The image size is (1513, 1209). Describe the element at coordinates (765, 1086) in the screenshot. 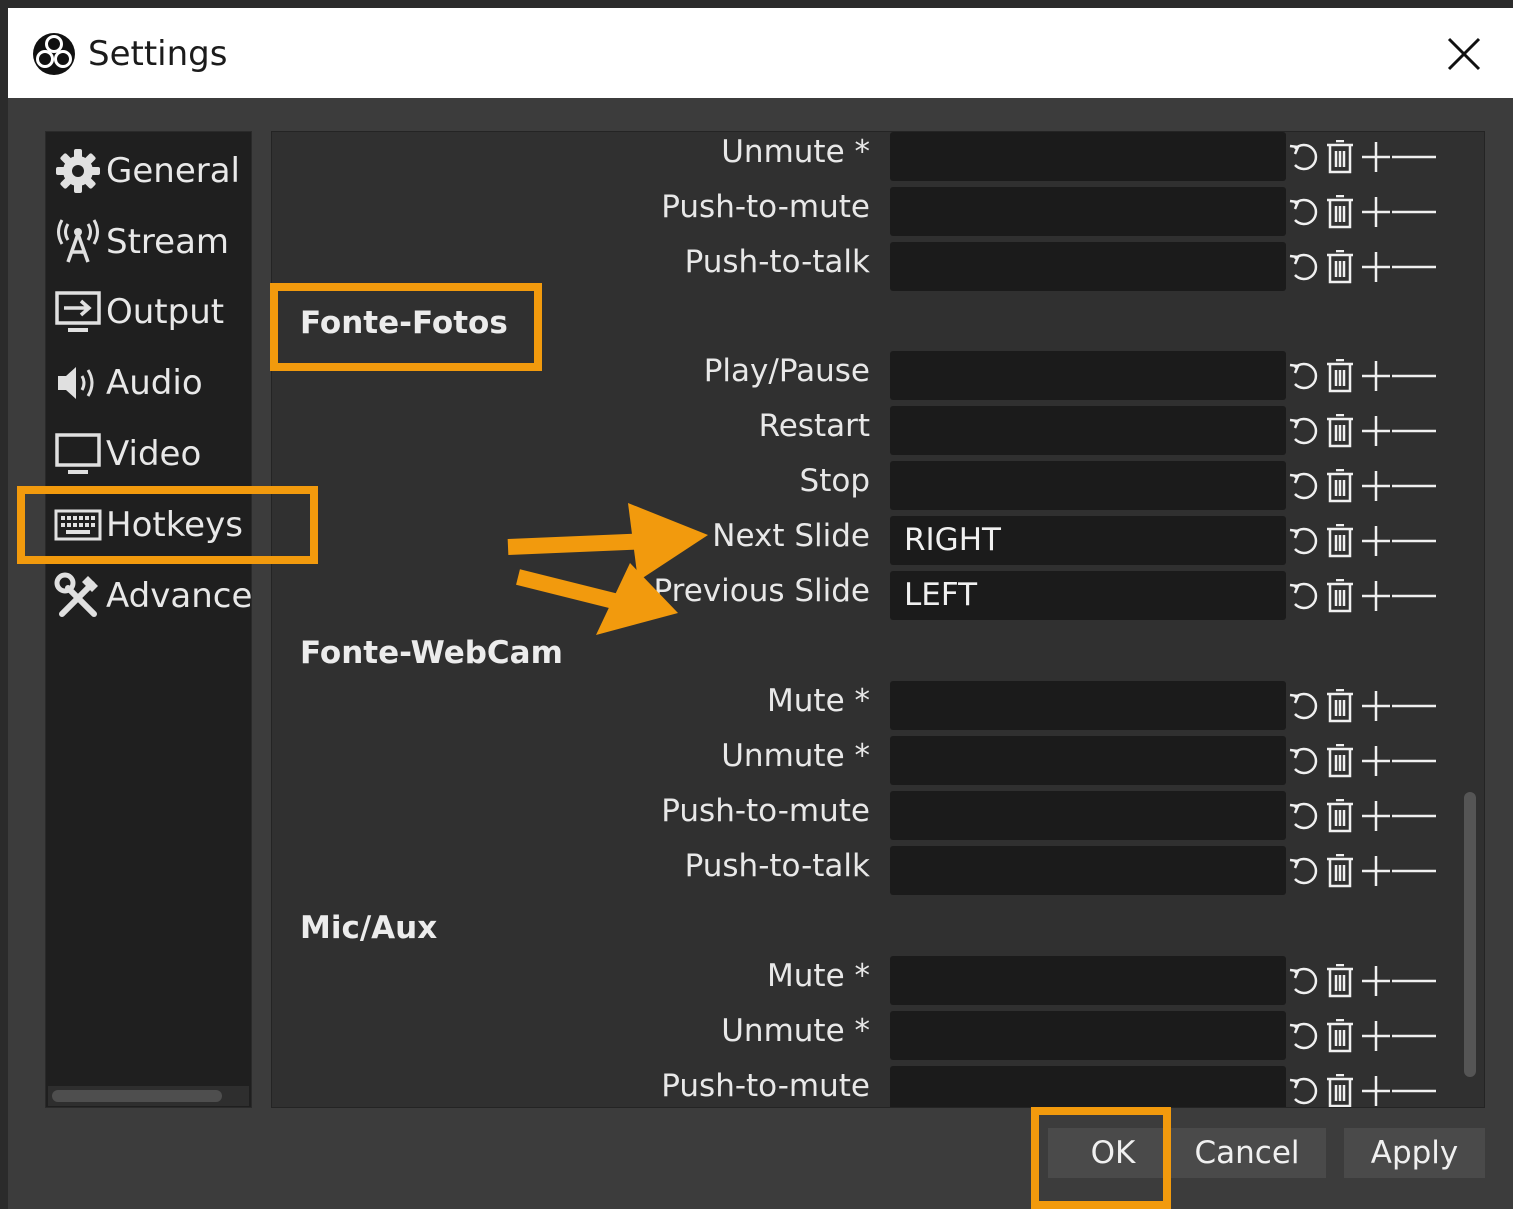

I see `hotkey-label: Push-to-mute` at that location.